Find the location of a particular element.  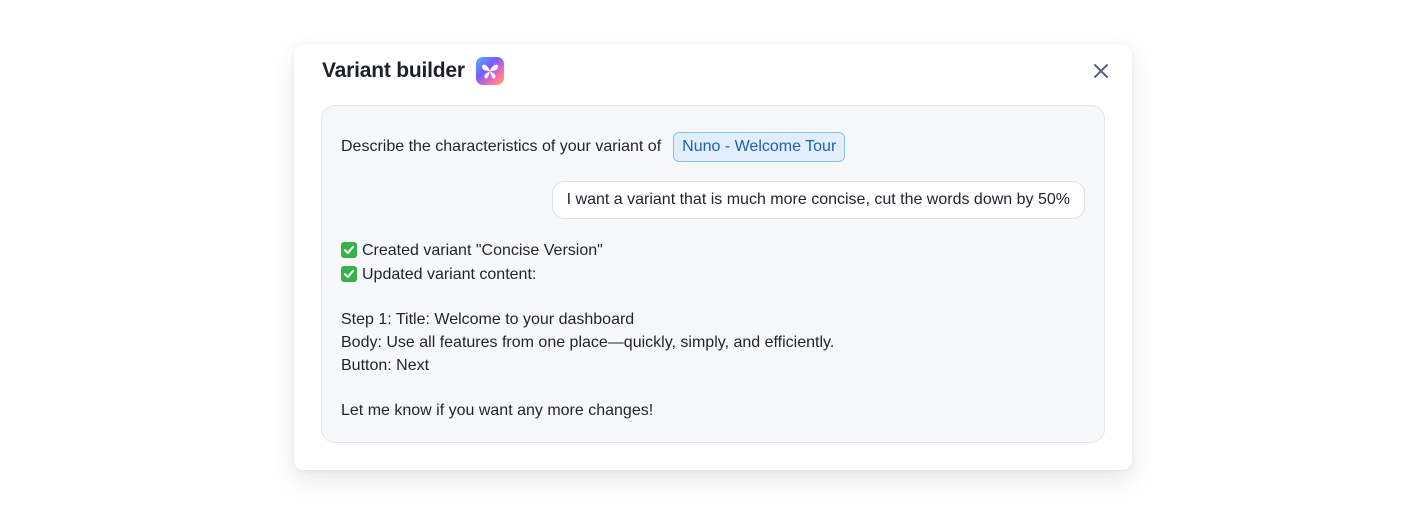

status-line-created: Created variant "Concise Version" is located at coordinates (587, 250).